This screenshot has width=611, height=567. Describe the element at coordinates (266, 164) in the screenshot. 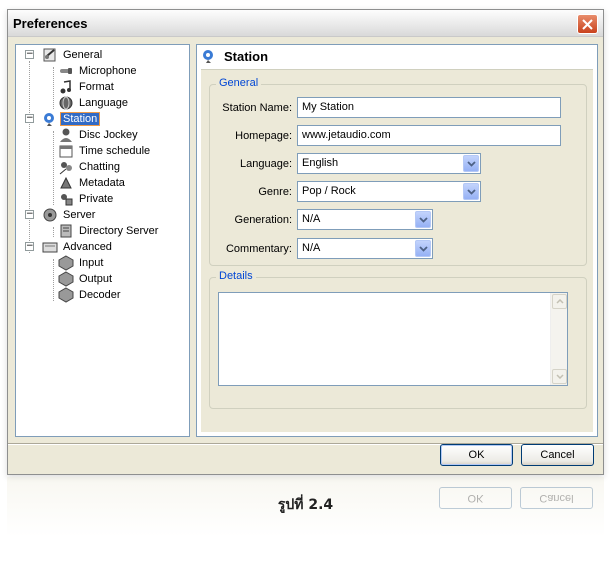

I see `language-label: Language:` at that location.